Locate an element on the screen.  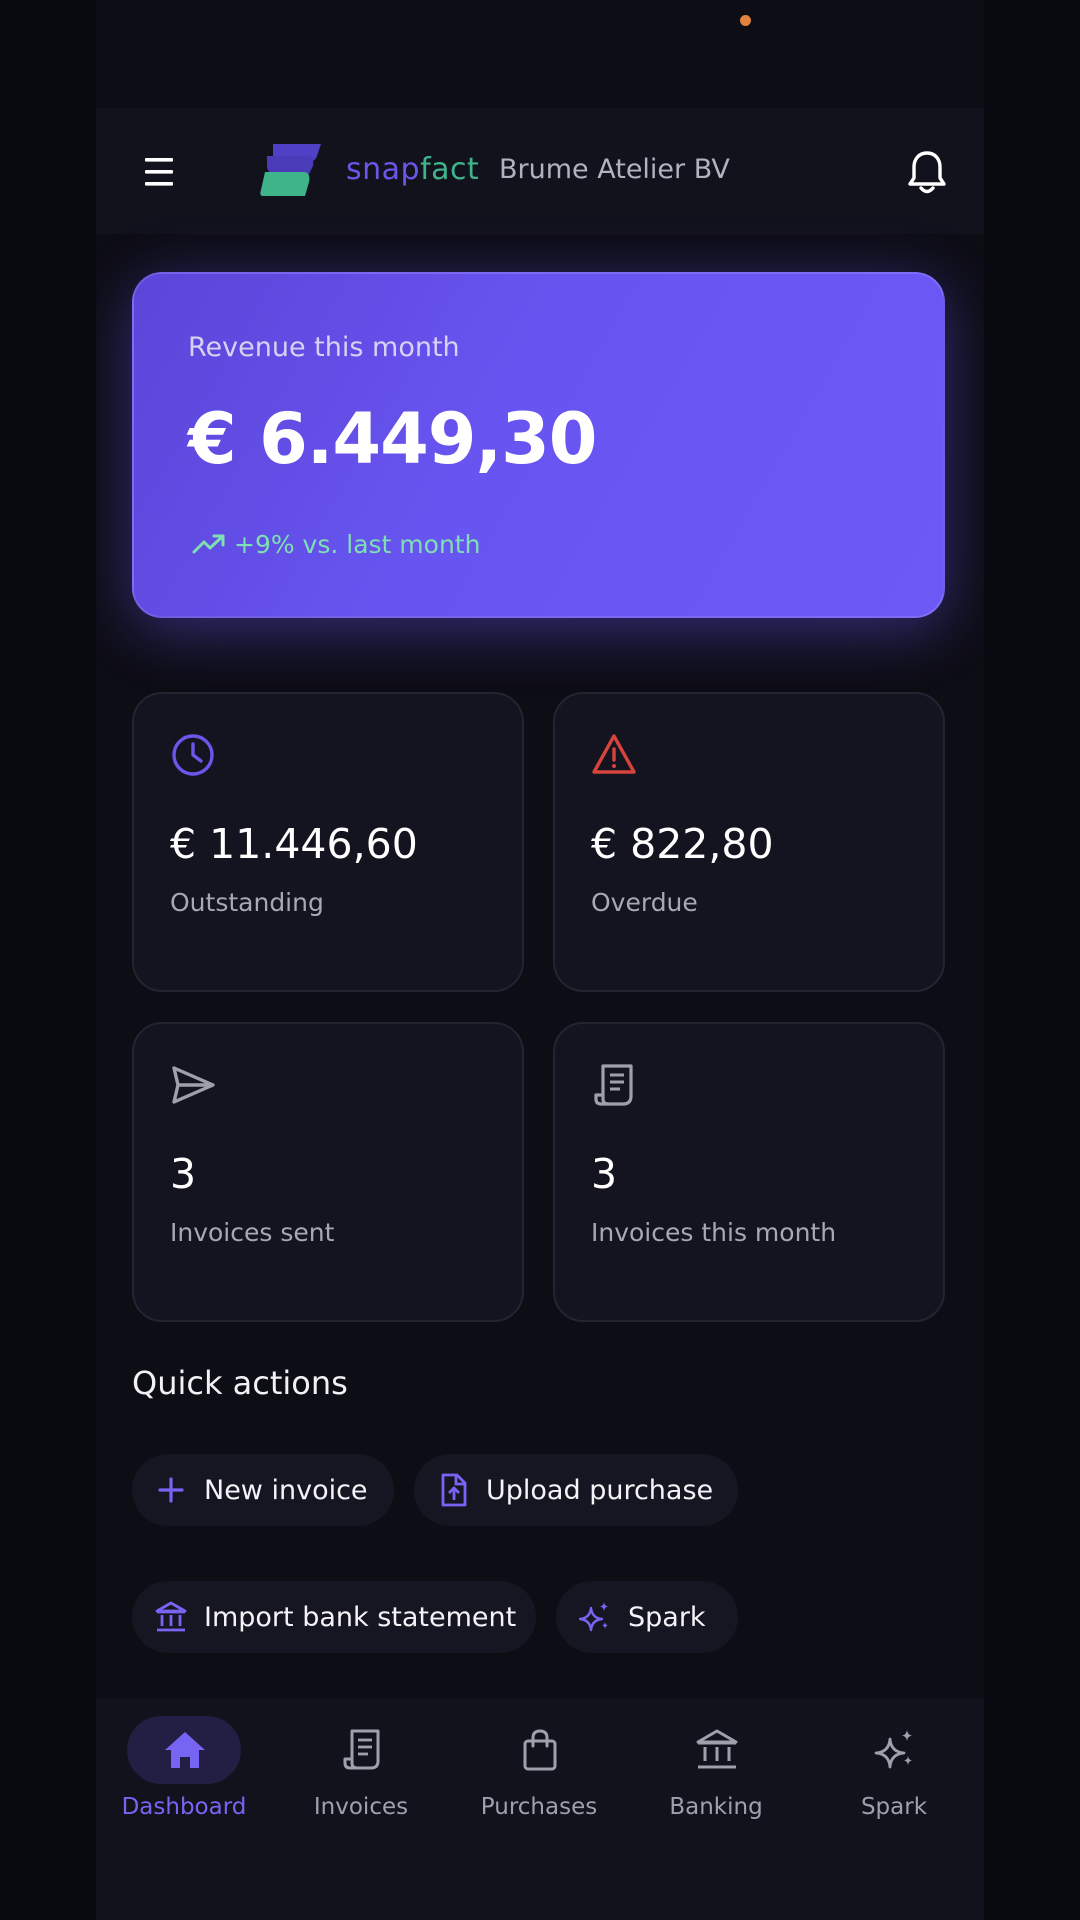
nav-item-dashboard: Dashboard is located at coordinates (176, 1776).